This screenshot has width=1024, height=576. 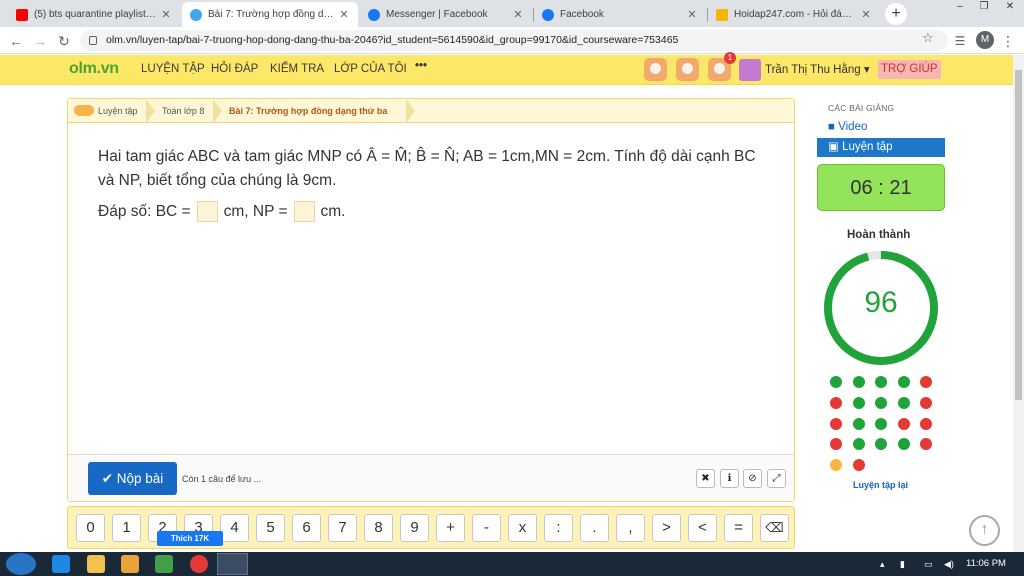 I want to click on close-icon: ✖, so click(x=705, y=478).